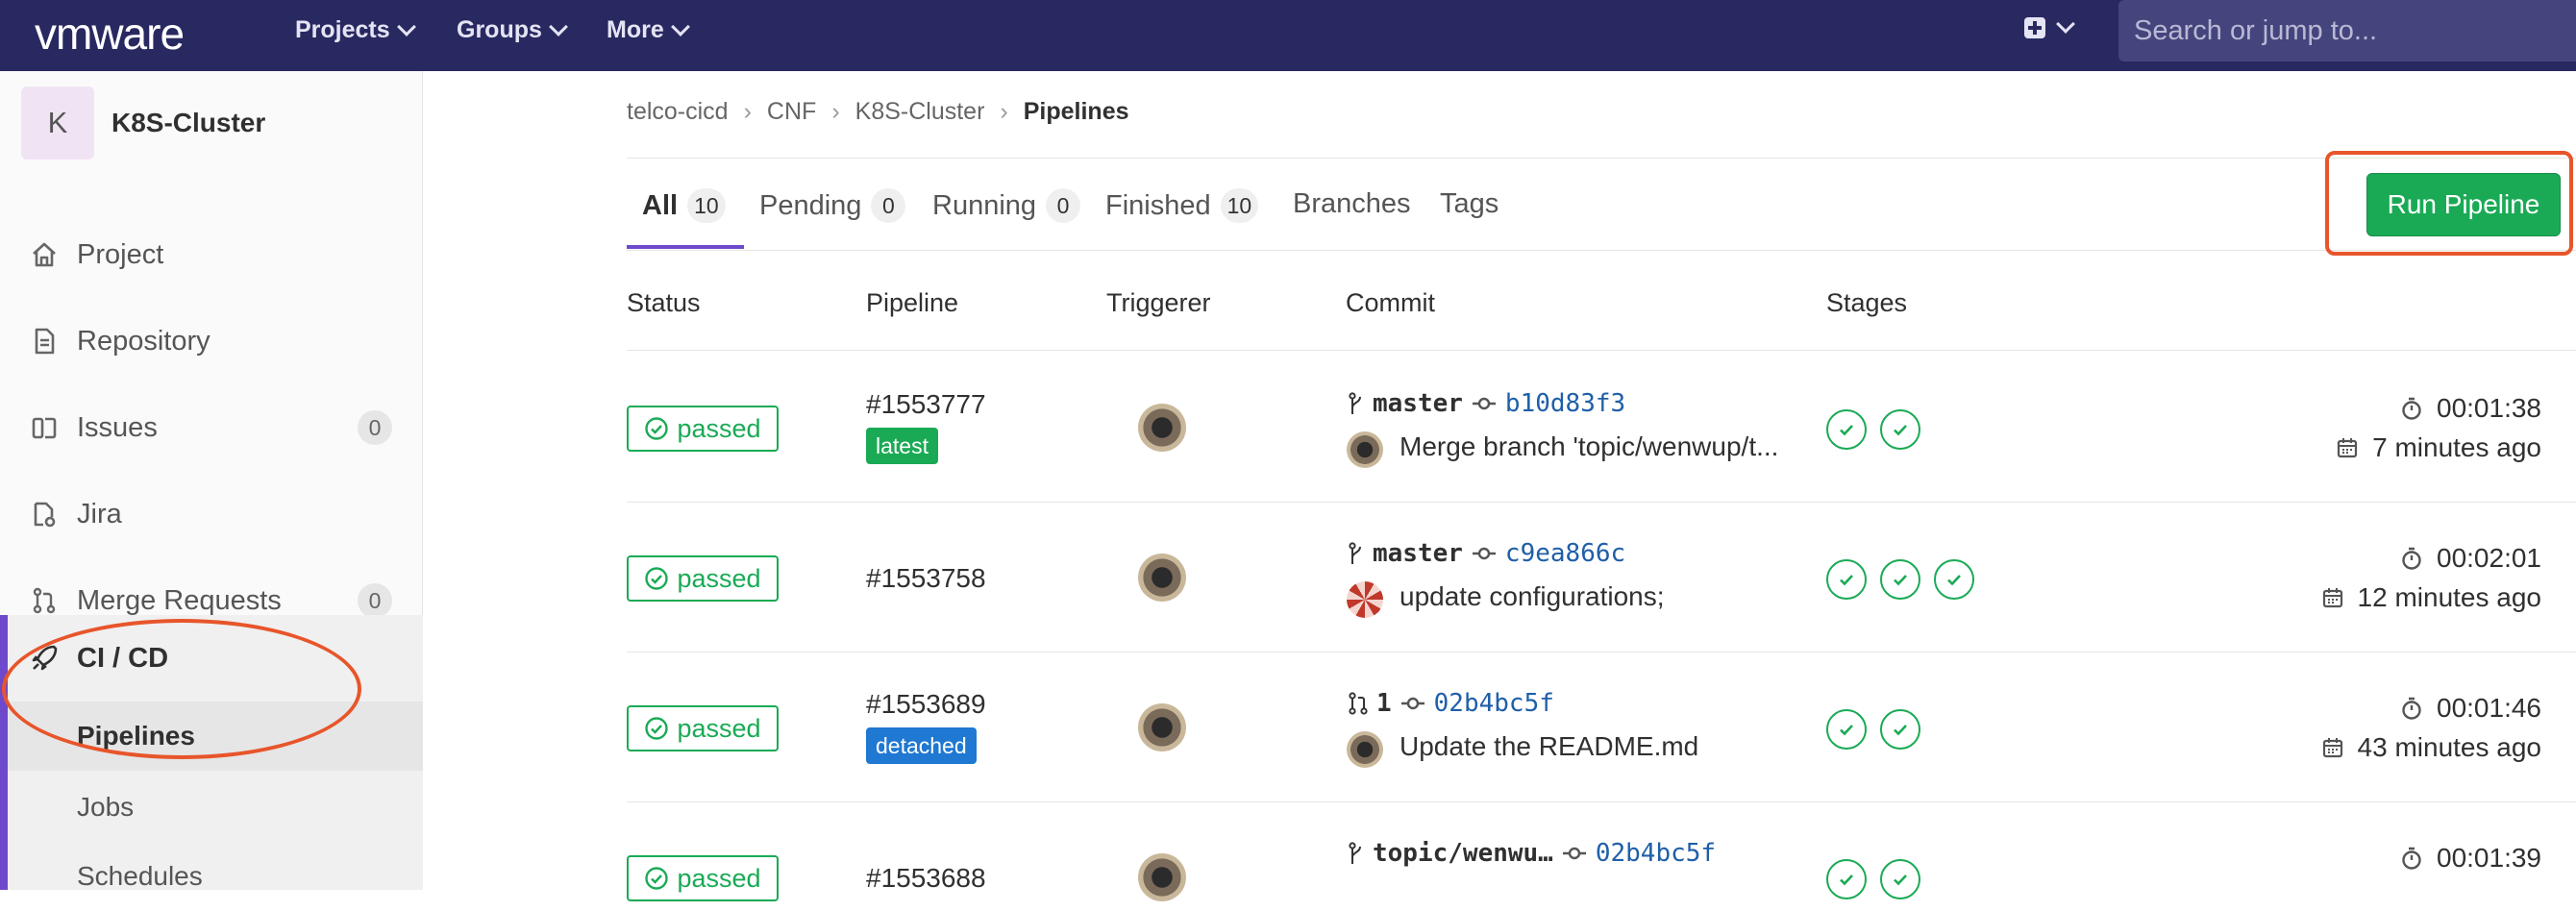  What do you see at coordinates (1486, 553) in the screenshot?
I see `commit-ref-line: master c9ea866c` at bounding box center [1486, 553].